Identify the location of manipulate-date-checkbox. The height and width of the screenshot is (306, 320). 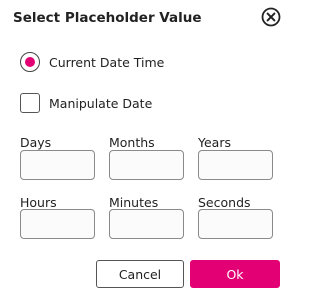
(30, 103).